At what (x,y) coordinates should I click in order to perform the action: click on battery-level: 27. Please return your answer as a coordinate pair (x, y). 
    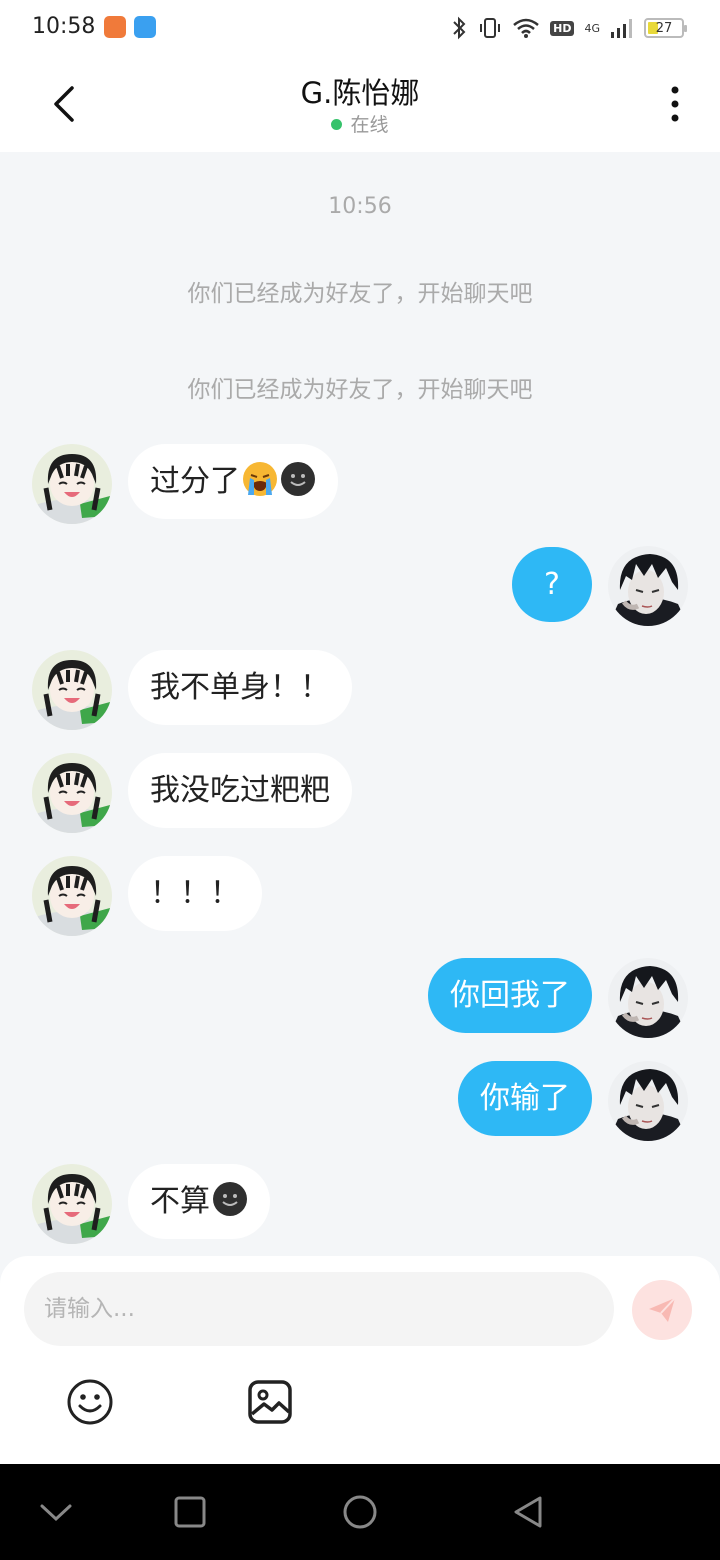
    Looking at the image, I should click on (664, 28).